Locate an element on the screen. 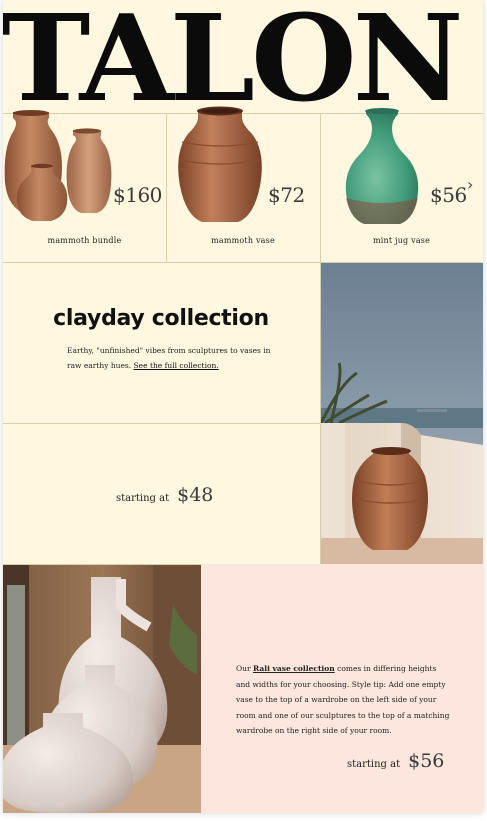 The height and width of the screenshot is (821, 487). mammoth-bundle-image is located at coordinates (58, 165).